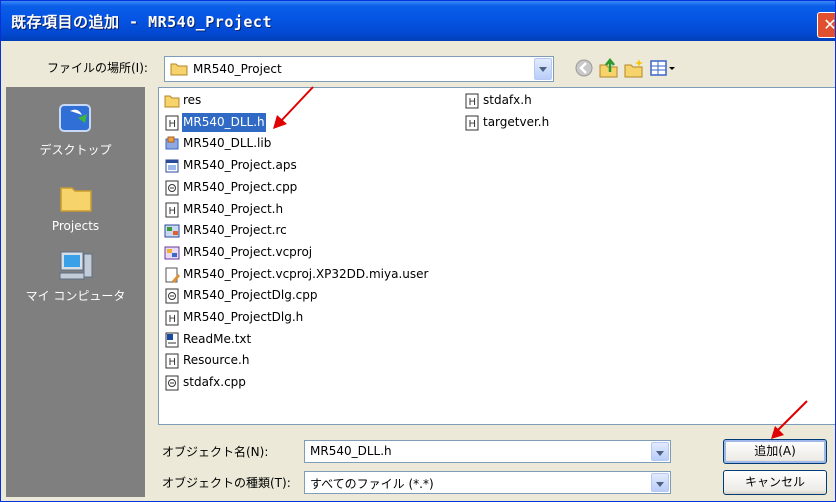 This screenshot has width=836, height=502. What do you see at coordinates (172, 253) in the screenshot?
I see `vcproj-file-icon` at bounding box center [172, 253].